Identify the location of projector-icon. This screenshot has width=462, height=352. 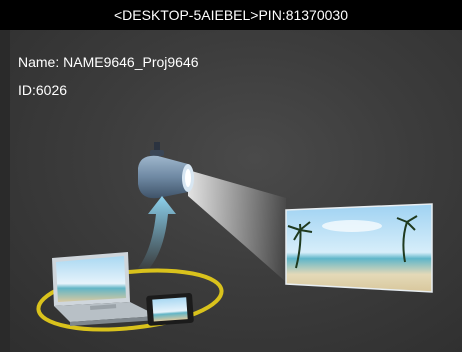
(166, 170).